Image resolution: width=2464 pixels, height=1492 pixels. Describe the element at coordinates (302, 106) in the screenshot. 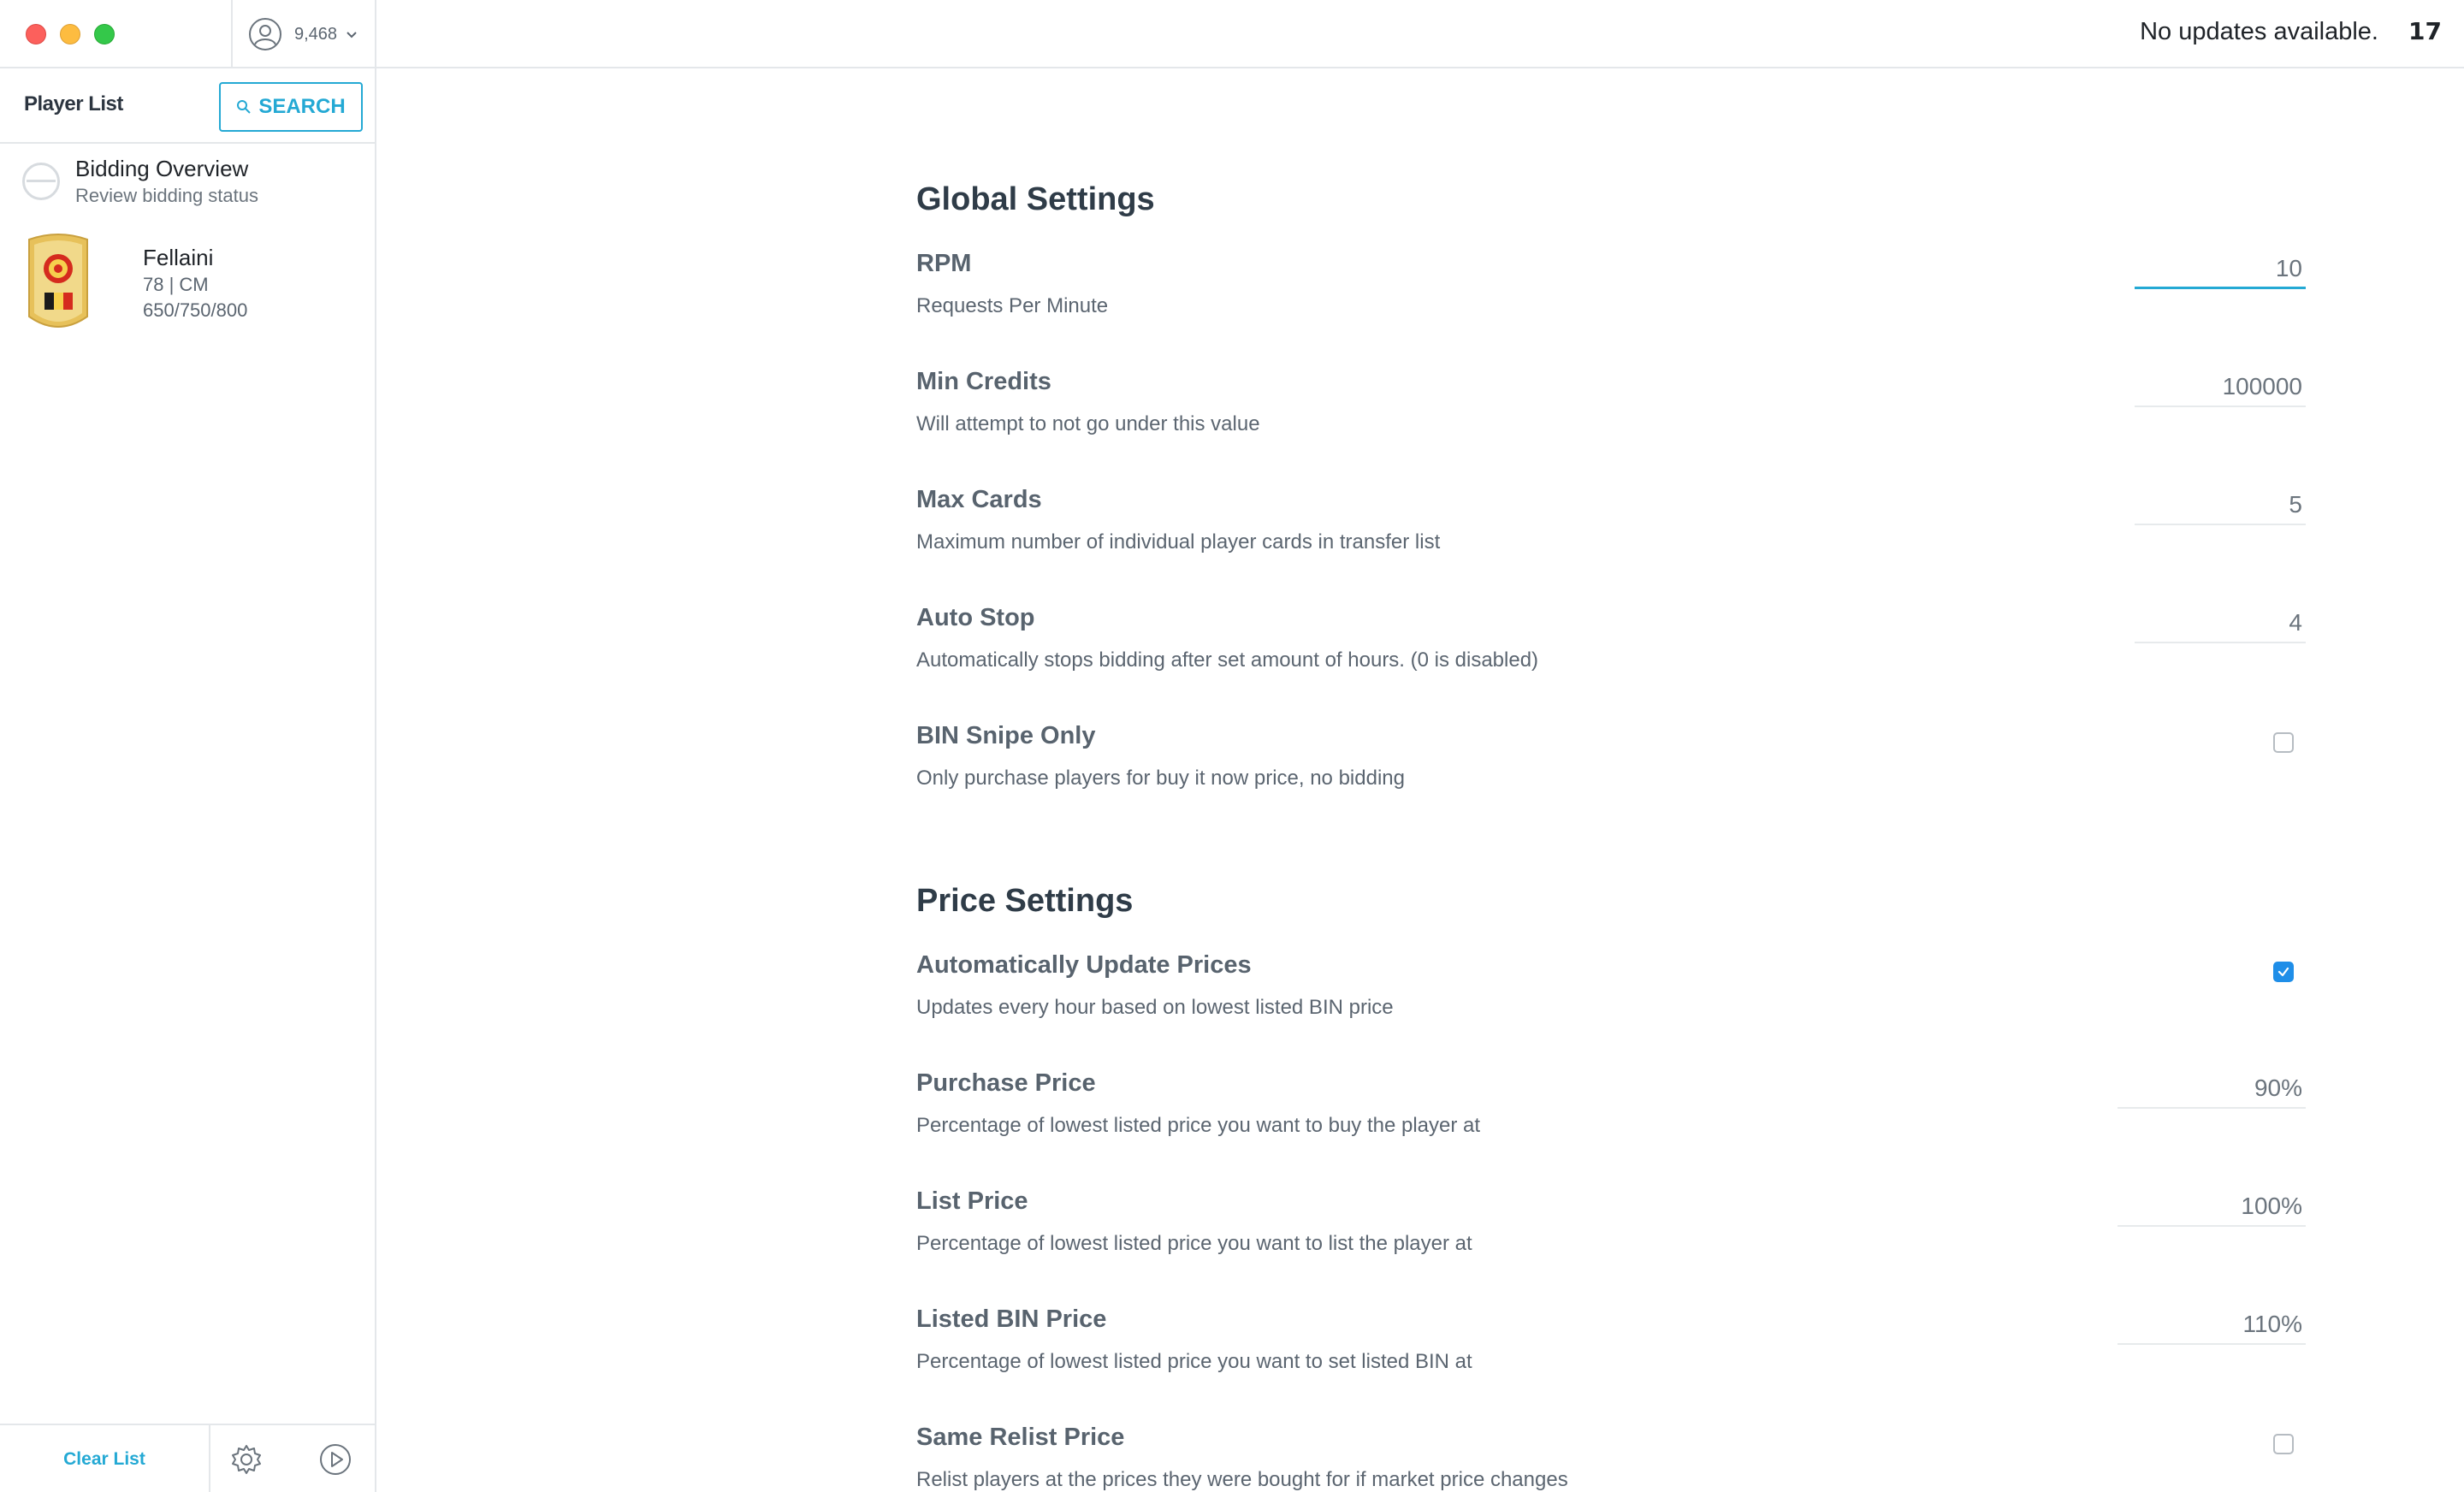

I see `search-button-label: SEARCH` at that location.